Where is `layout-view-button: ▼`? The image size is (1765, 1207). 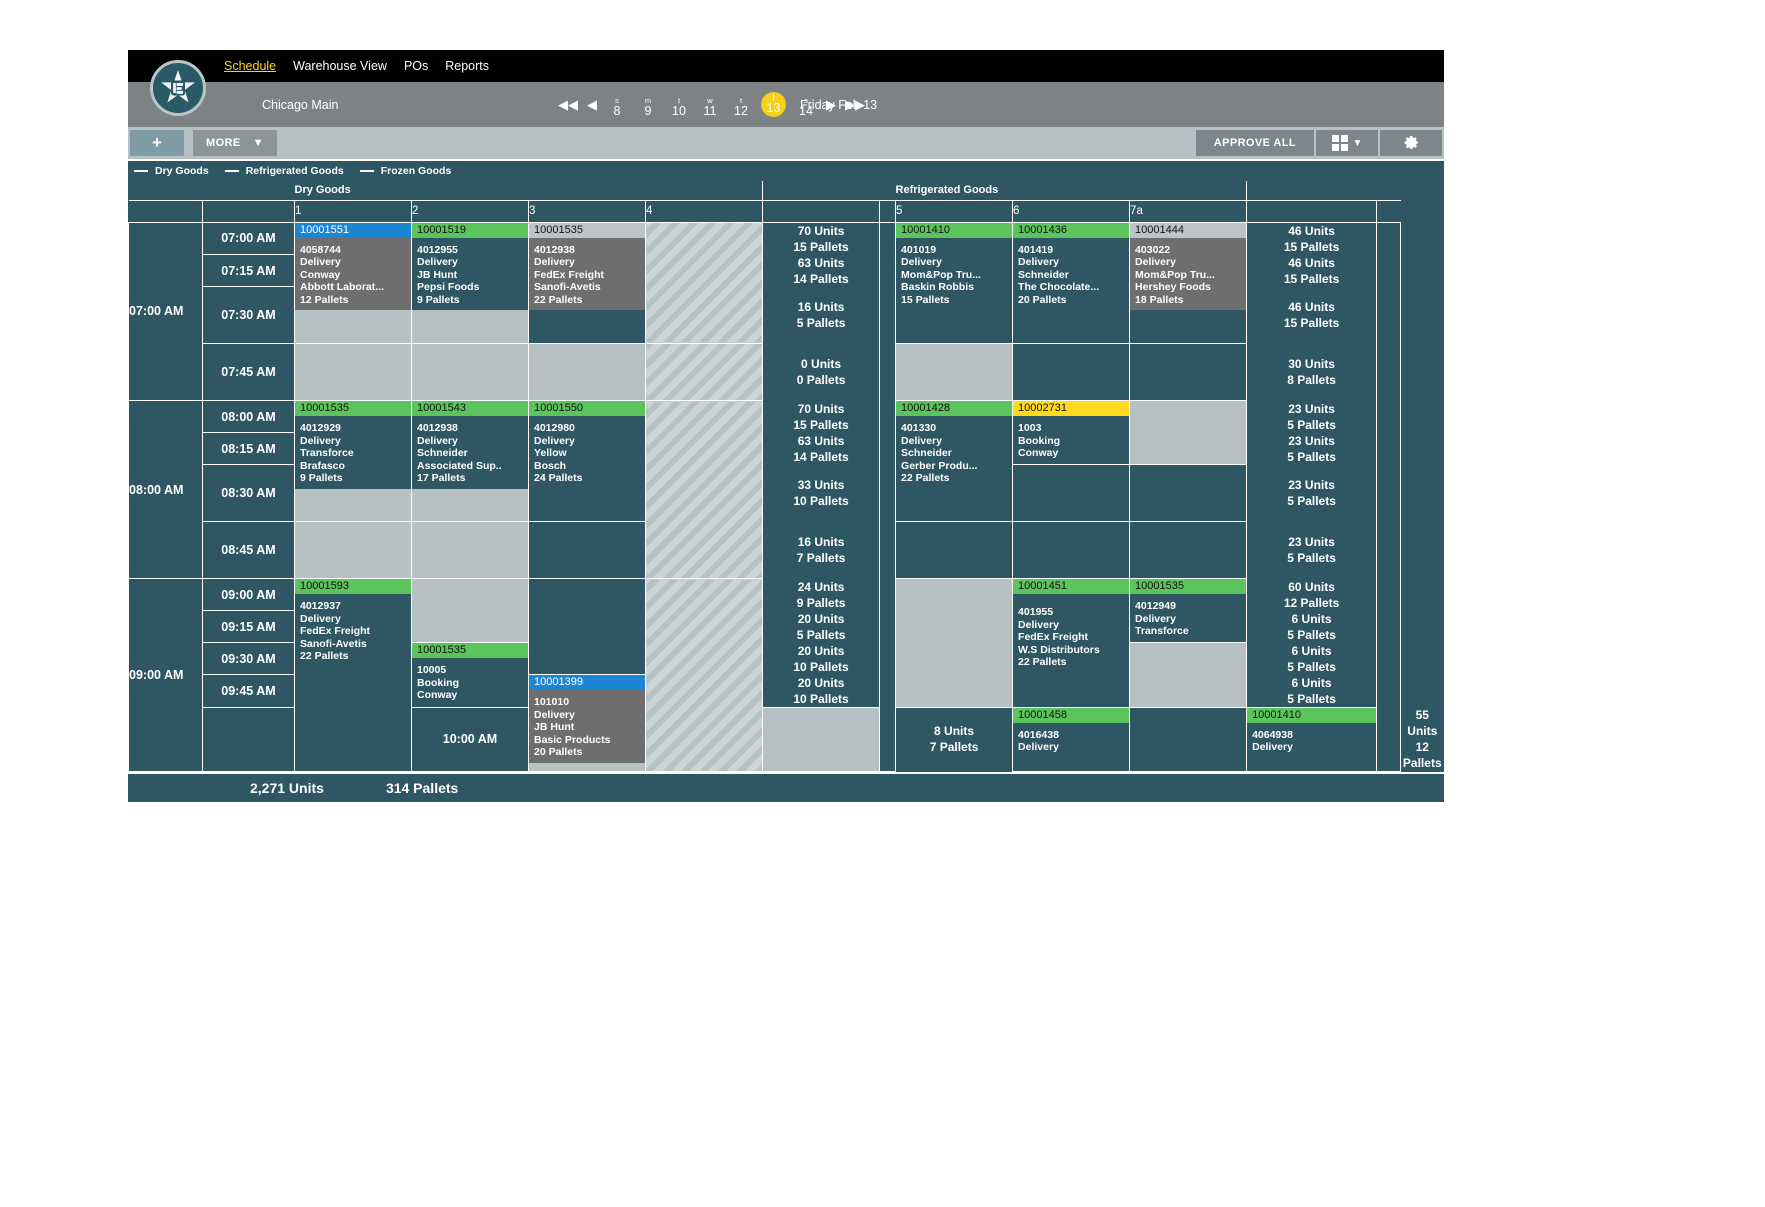 layout-view-button: ▼ is located at coordinates (1347, 143).